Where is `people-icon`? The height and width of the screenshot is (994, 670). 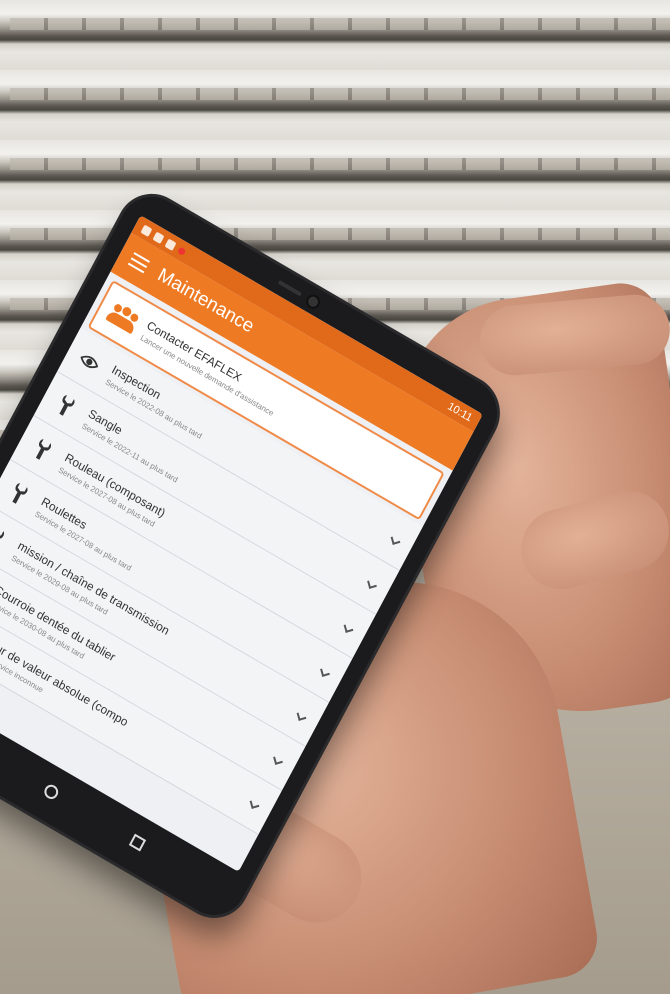 people-icon is located at coordinates (123, 317).